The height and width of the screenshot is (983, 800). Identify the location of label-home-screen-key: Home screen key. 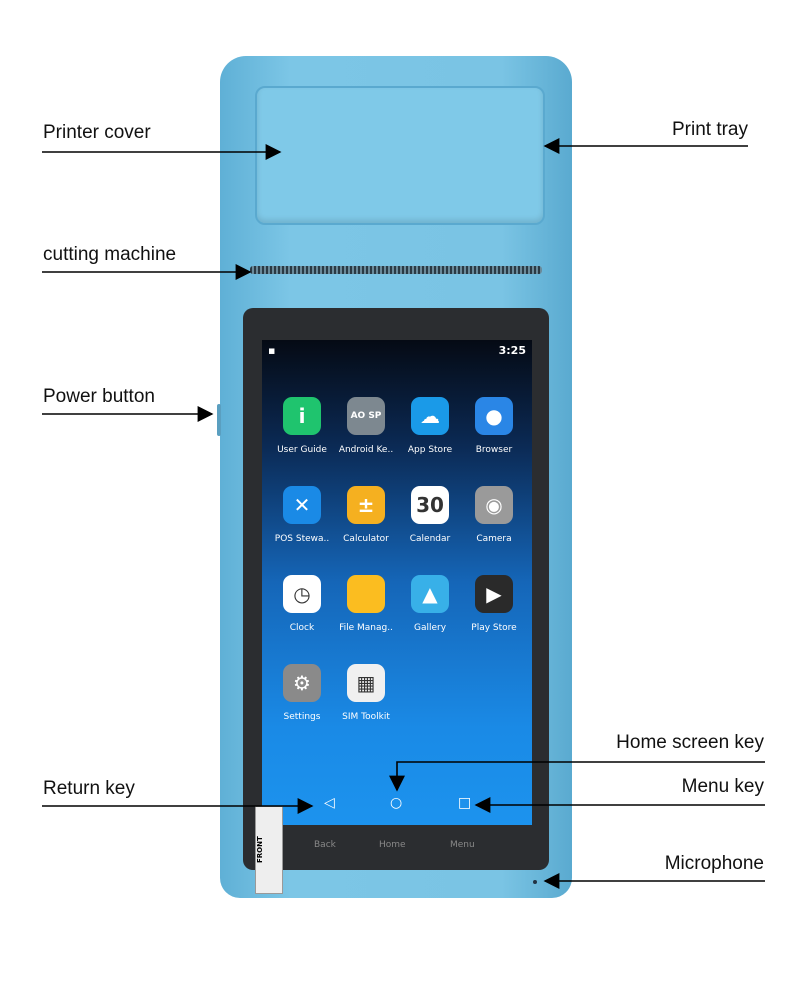
(690, 742).